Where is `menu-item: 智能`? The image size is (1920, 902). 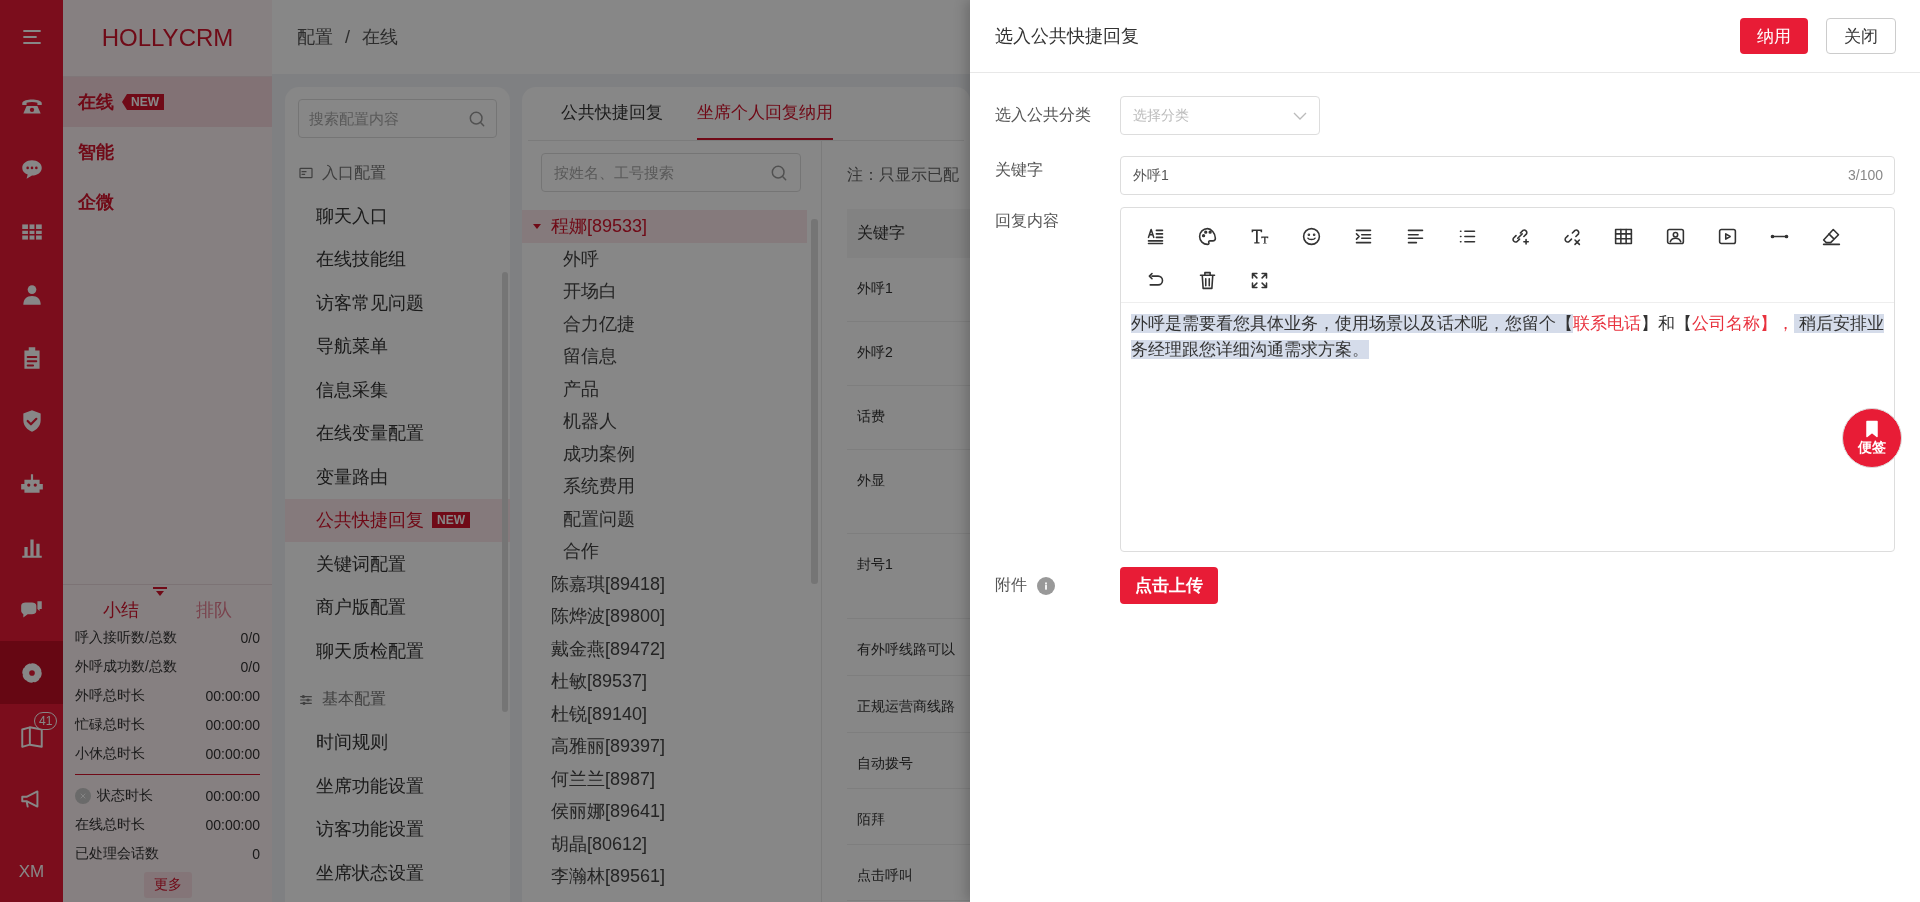 menu-item: 智能 is located at coordinates (167, 152).